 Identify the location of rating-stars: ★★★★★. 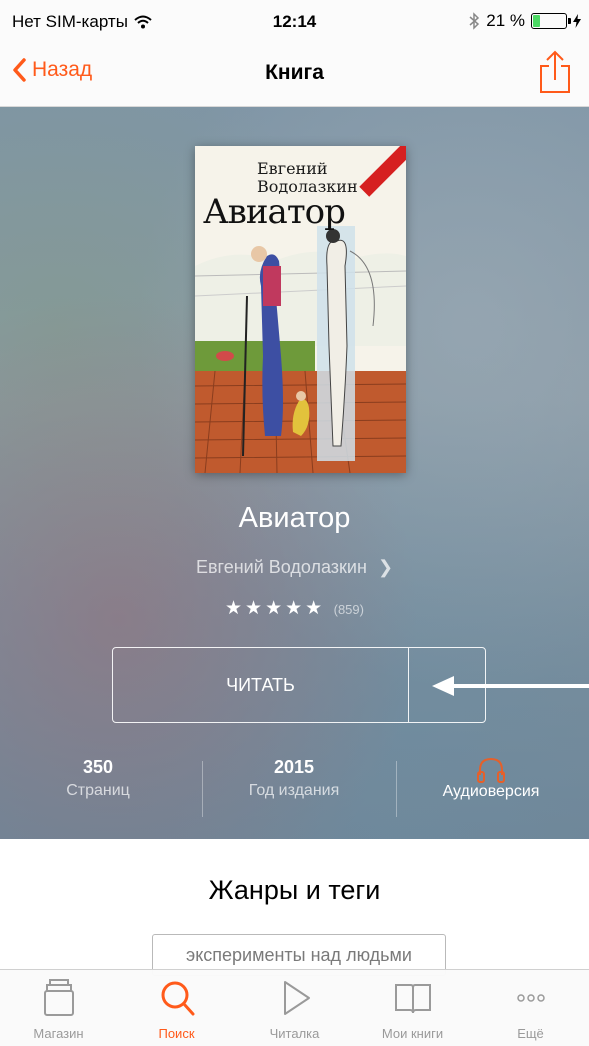
(275, 608).